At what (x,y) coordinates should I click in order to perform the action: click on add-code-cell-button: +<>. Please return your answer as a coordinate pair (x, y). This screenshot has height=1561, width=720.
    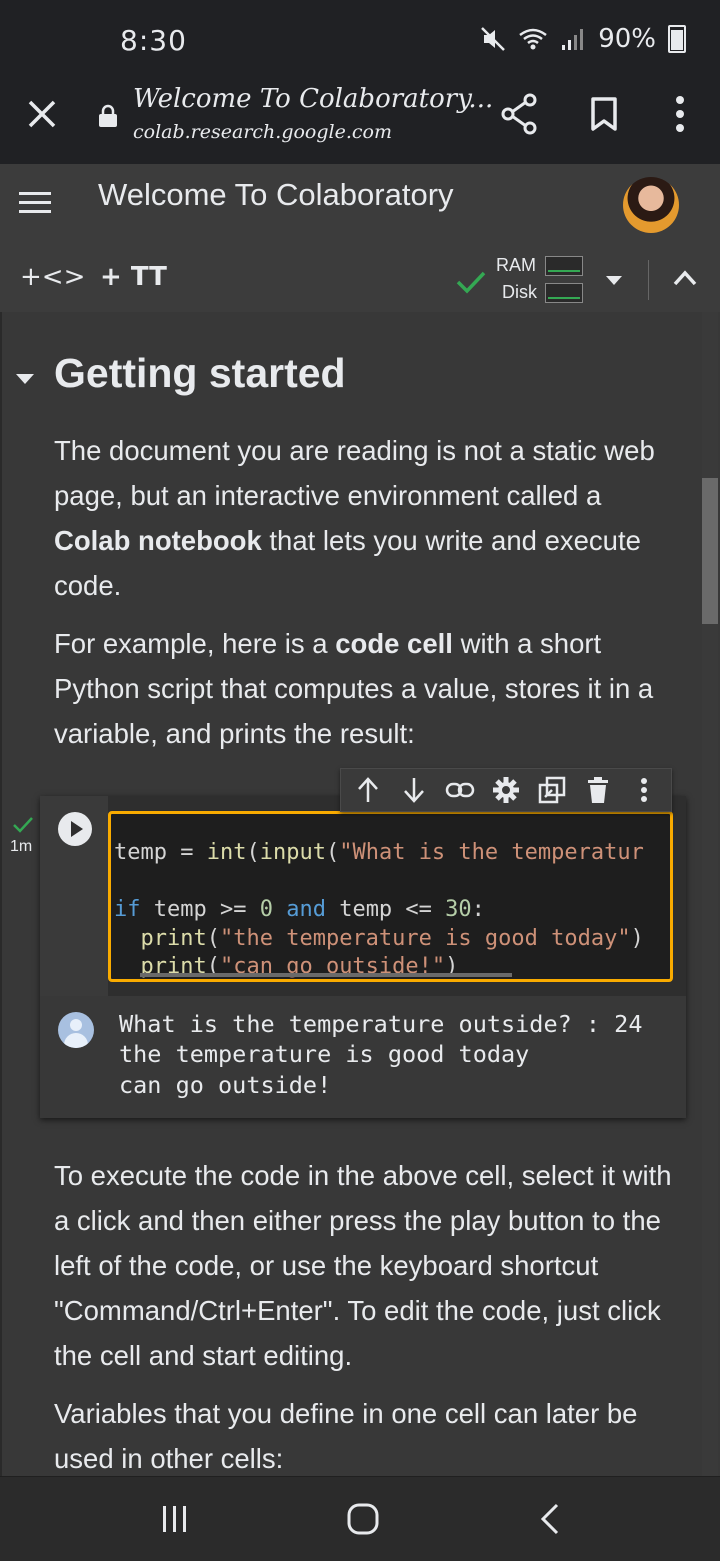
    Looking at the image, I should click on (52, 277).